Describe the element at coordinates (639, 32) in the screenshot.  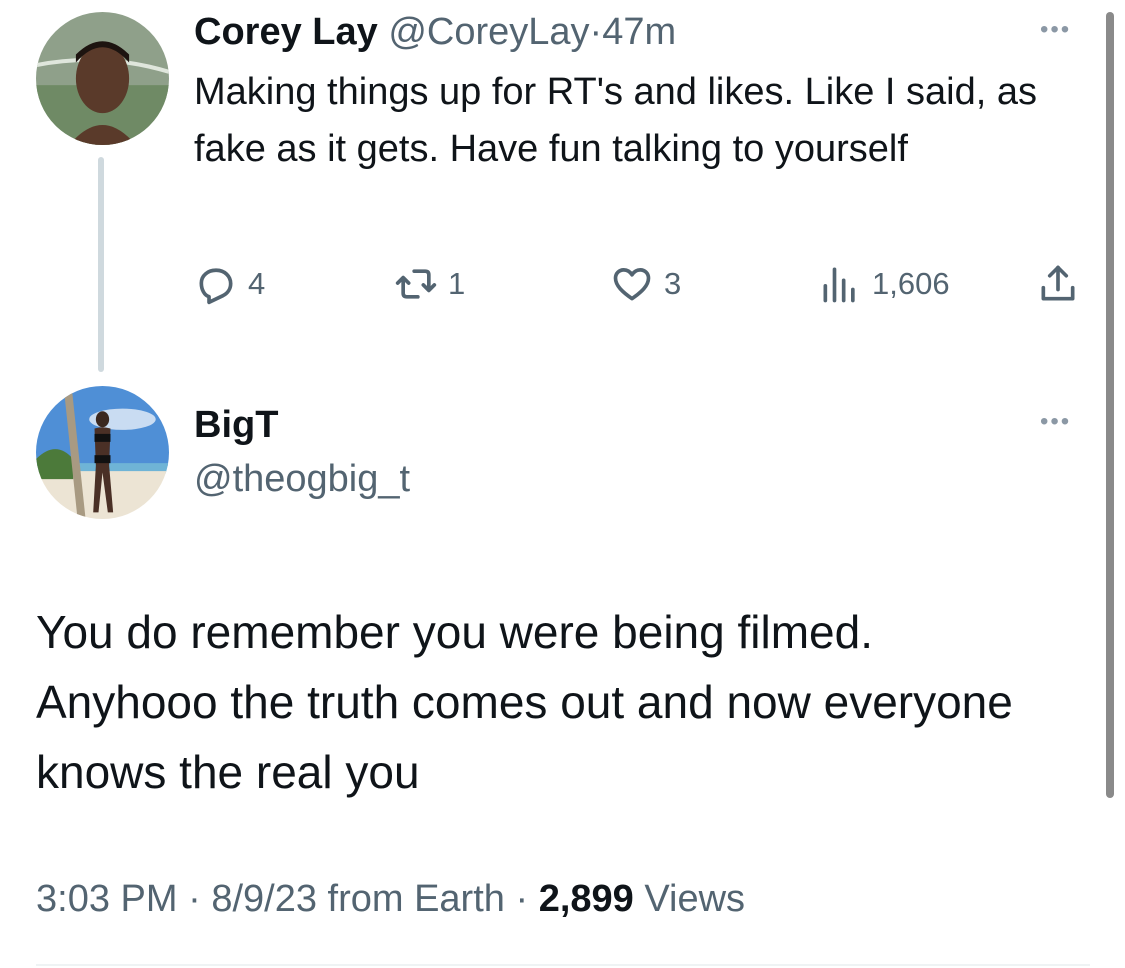
I see `parent-tweet-time: 47m` at that location.